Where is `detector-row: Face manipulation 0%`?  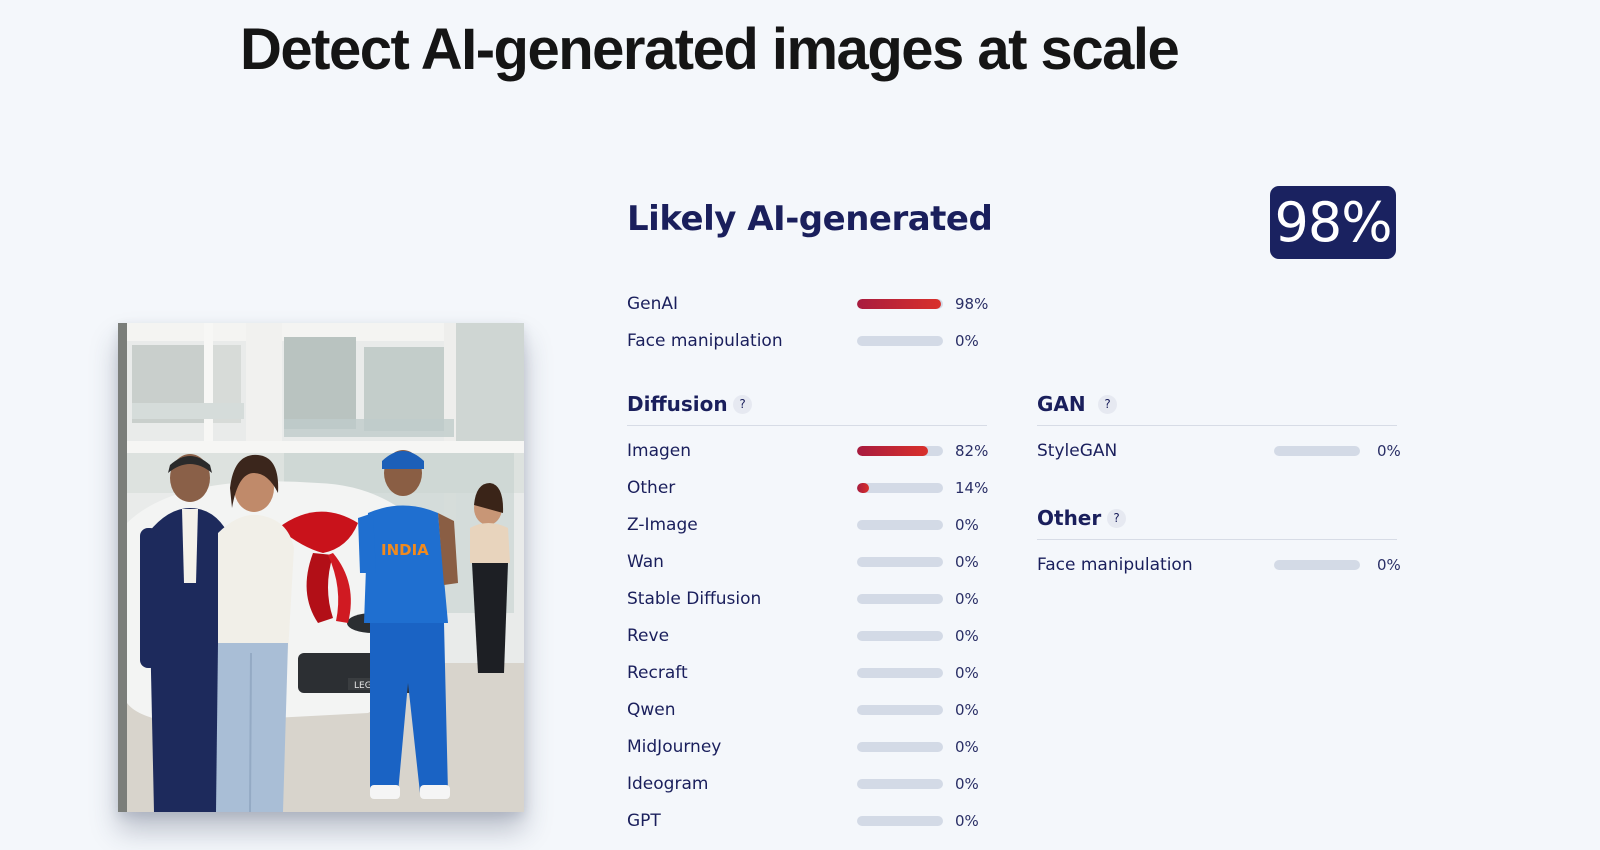
detector-row: Face manipulation 0% is located at coordinates (1219, 572).